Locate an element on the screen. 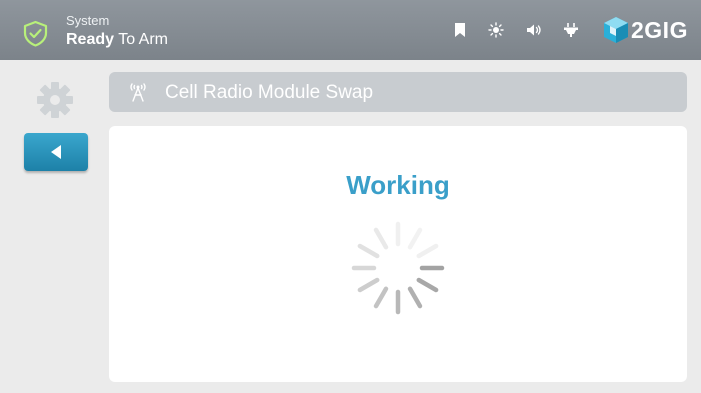  back-arrow-icon is located at coordinates (56, 152).